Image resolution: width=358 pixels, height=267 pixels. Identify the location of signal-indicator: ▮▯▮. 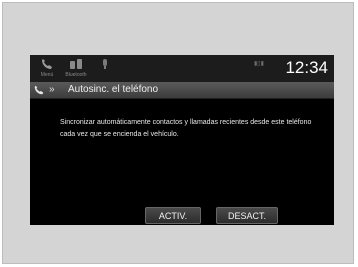
(259, 64).